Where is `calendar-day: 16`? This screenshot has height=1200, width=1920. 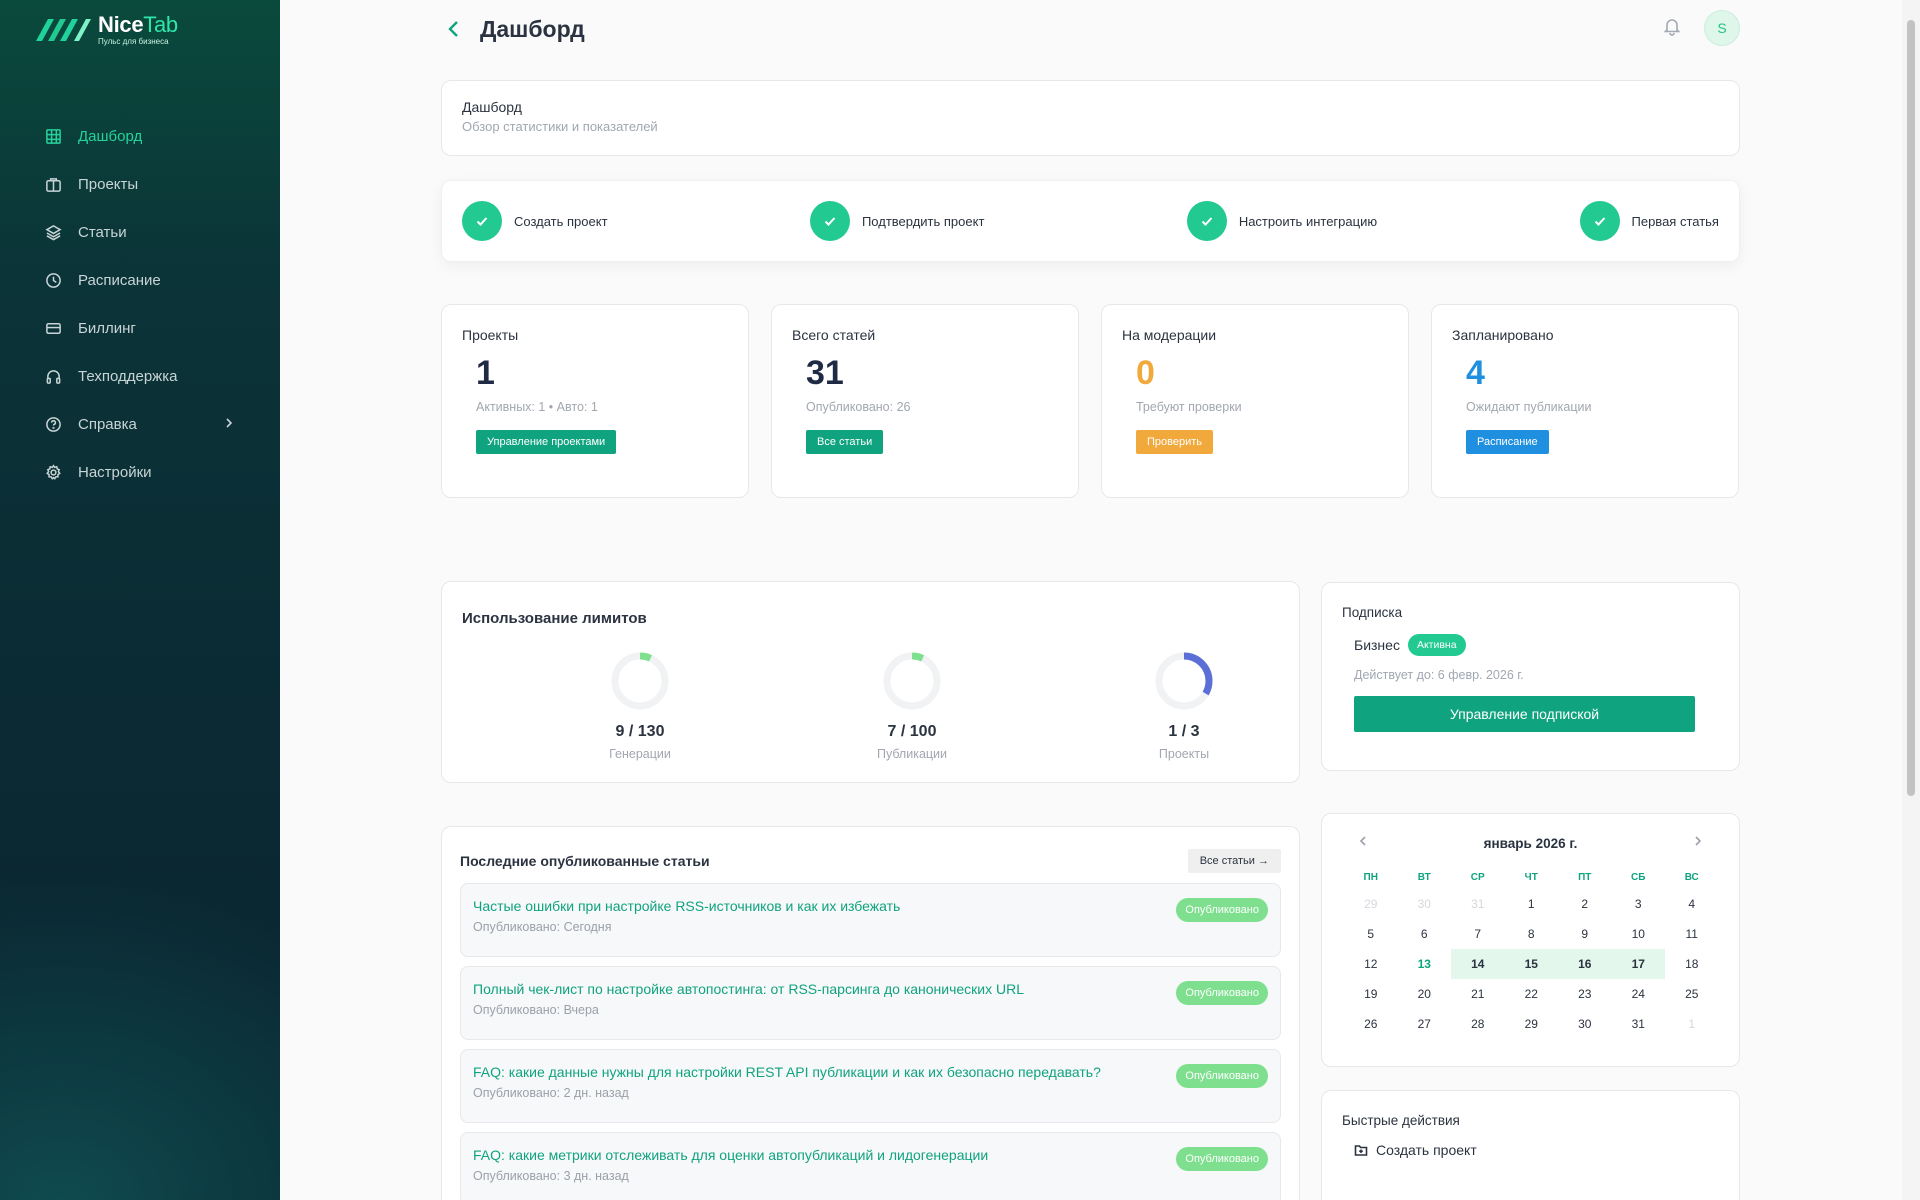 calendar-day: 16 is located at coordinates (1585, 964).